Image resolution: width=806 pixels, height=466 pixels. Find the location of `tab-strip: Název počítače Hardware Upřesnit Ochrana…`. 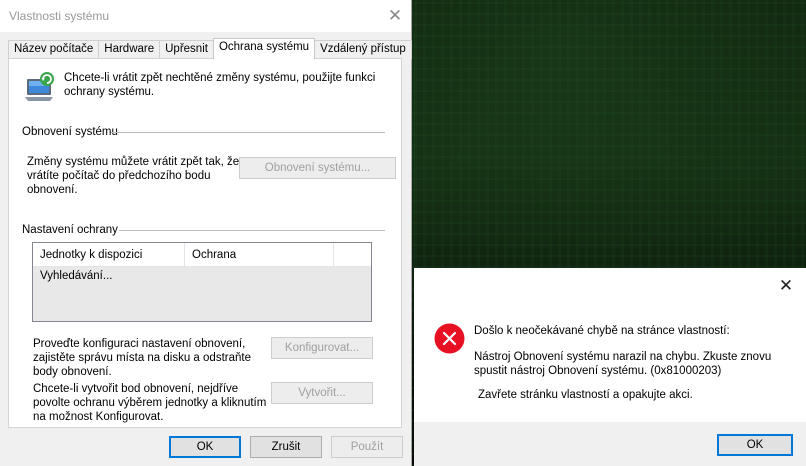

tab-strip: Název počítače Hardware Upřesnit Ochrana… is located at coordinates (210, 48).